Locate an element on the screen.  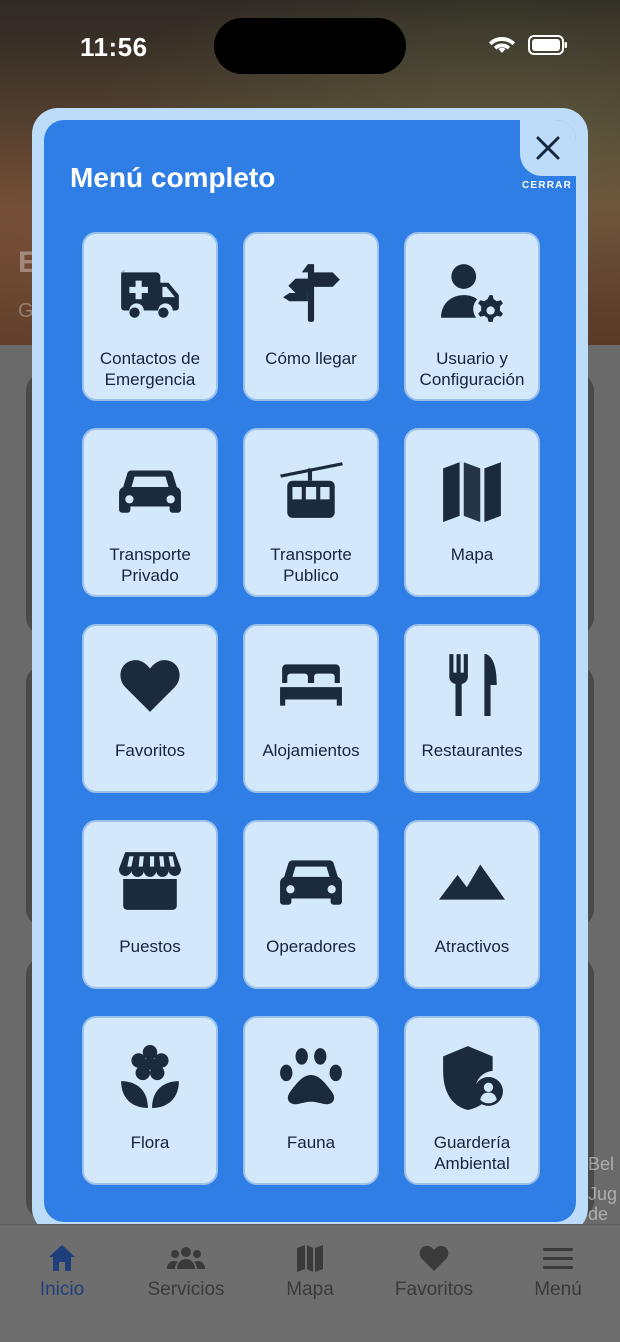
menu-item-private-transport: Transporte Privado is located at coordinates (150, 512).